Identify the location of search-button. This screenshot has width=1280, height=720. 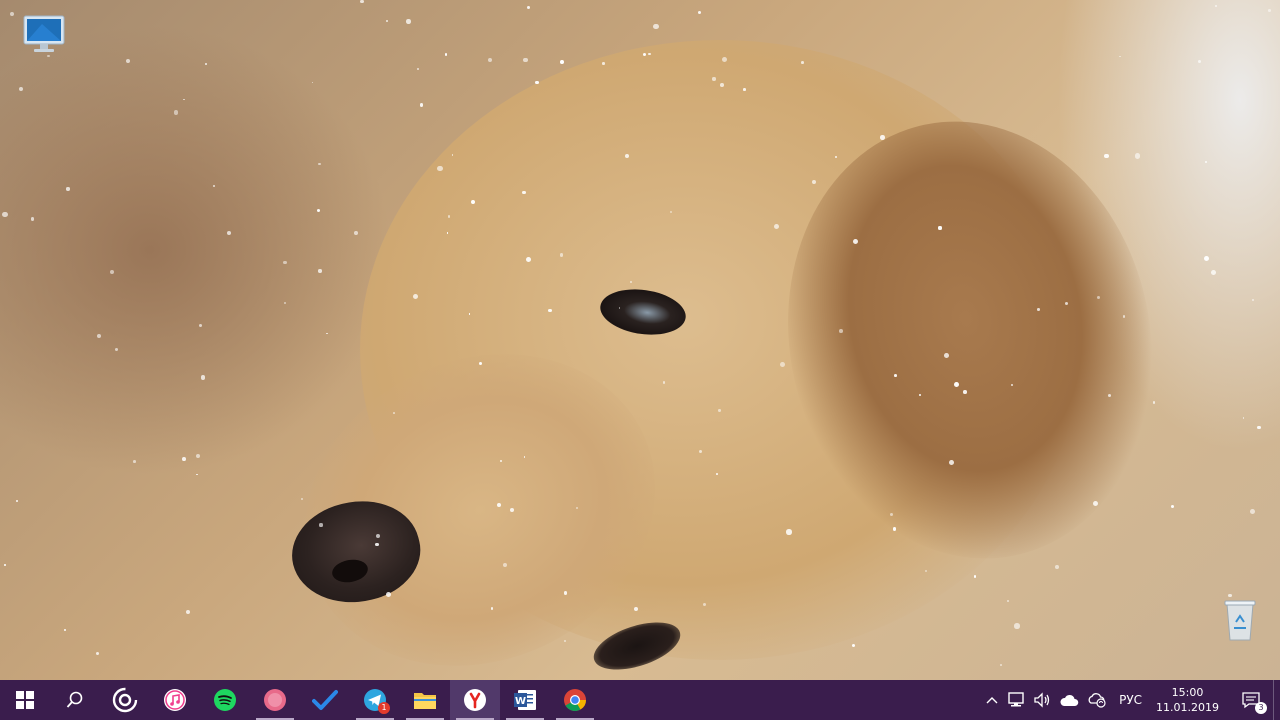
(75, 700).